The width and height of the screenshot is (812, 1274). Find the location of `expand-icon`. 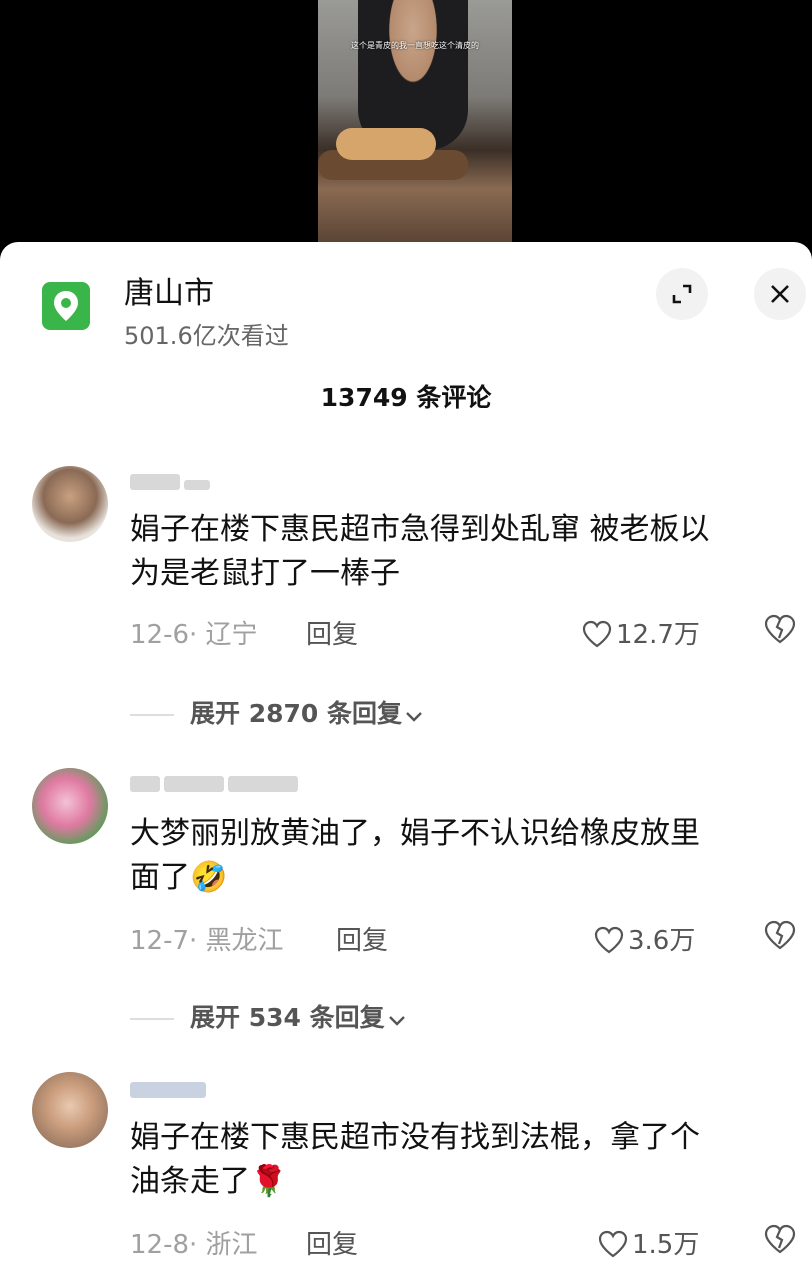

expand-icon is located at coordinates (682, 294).